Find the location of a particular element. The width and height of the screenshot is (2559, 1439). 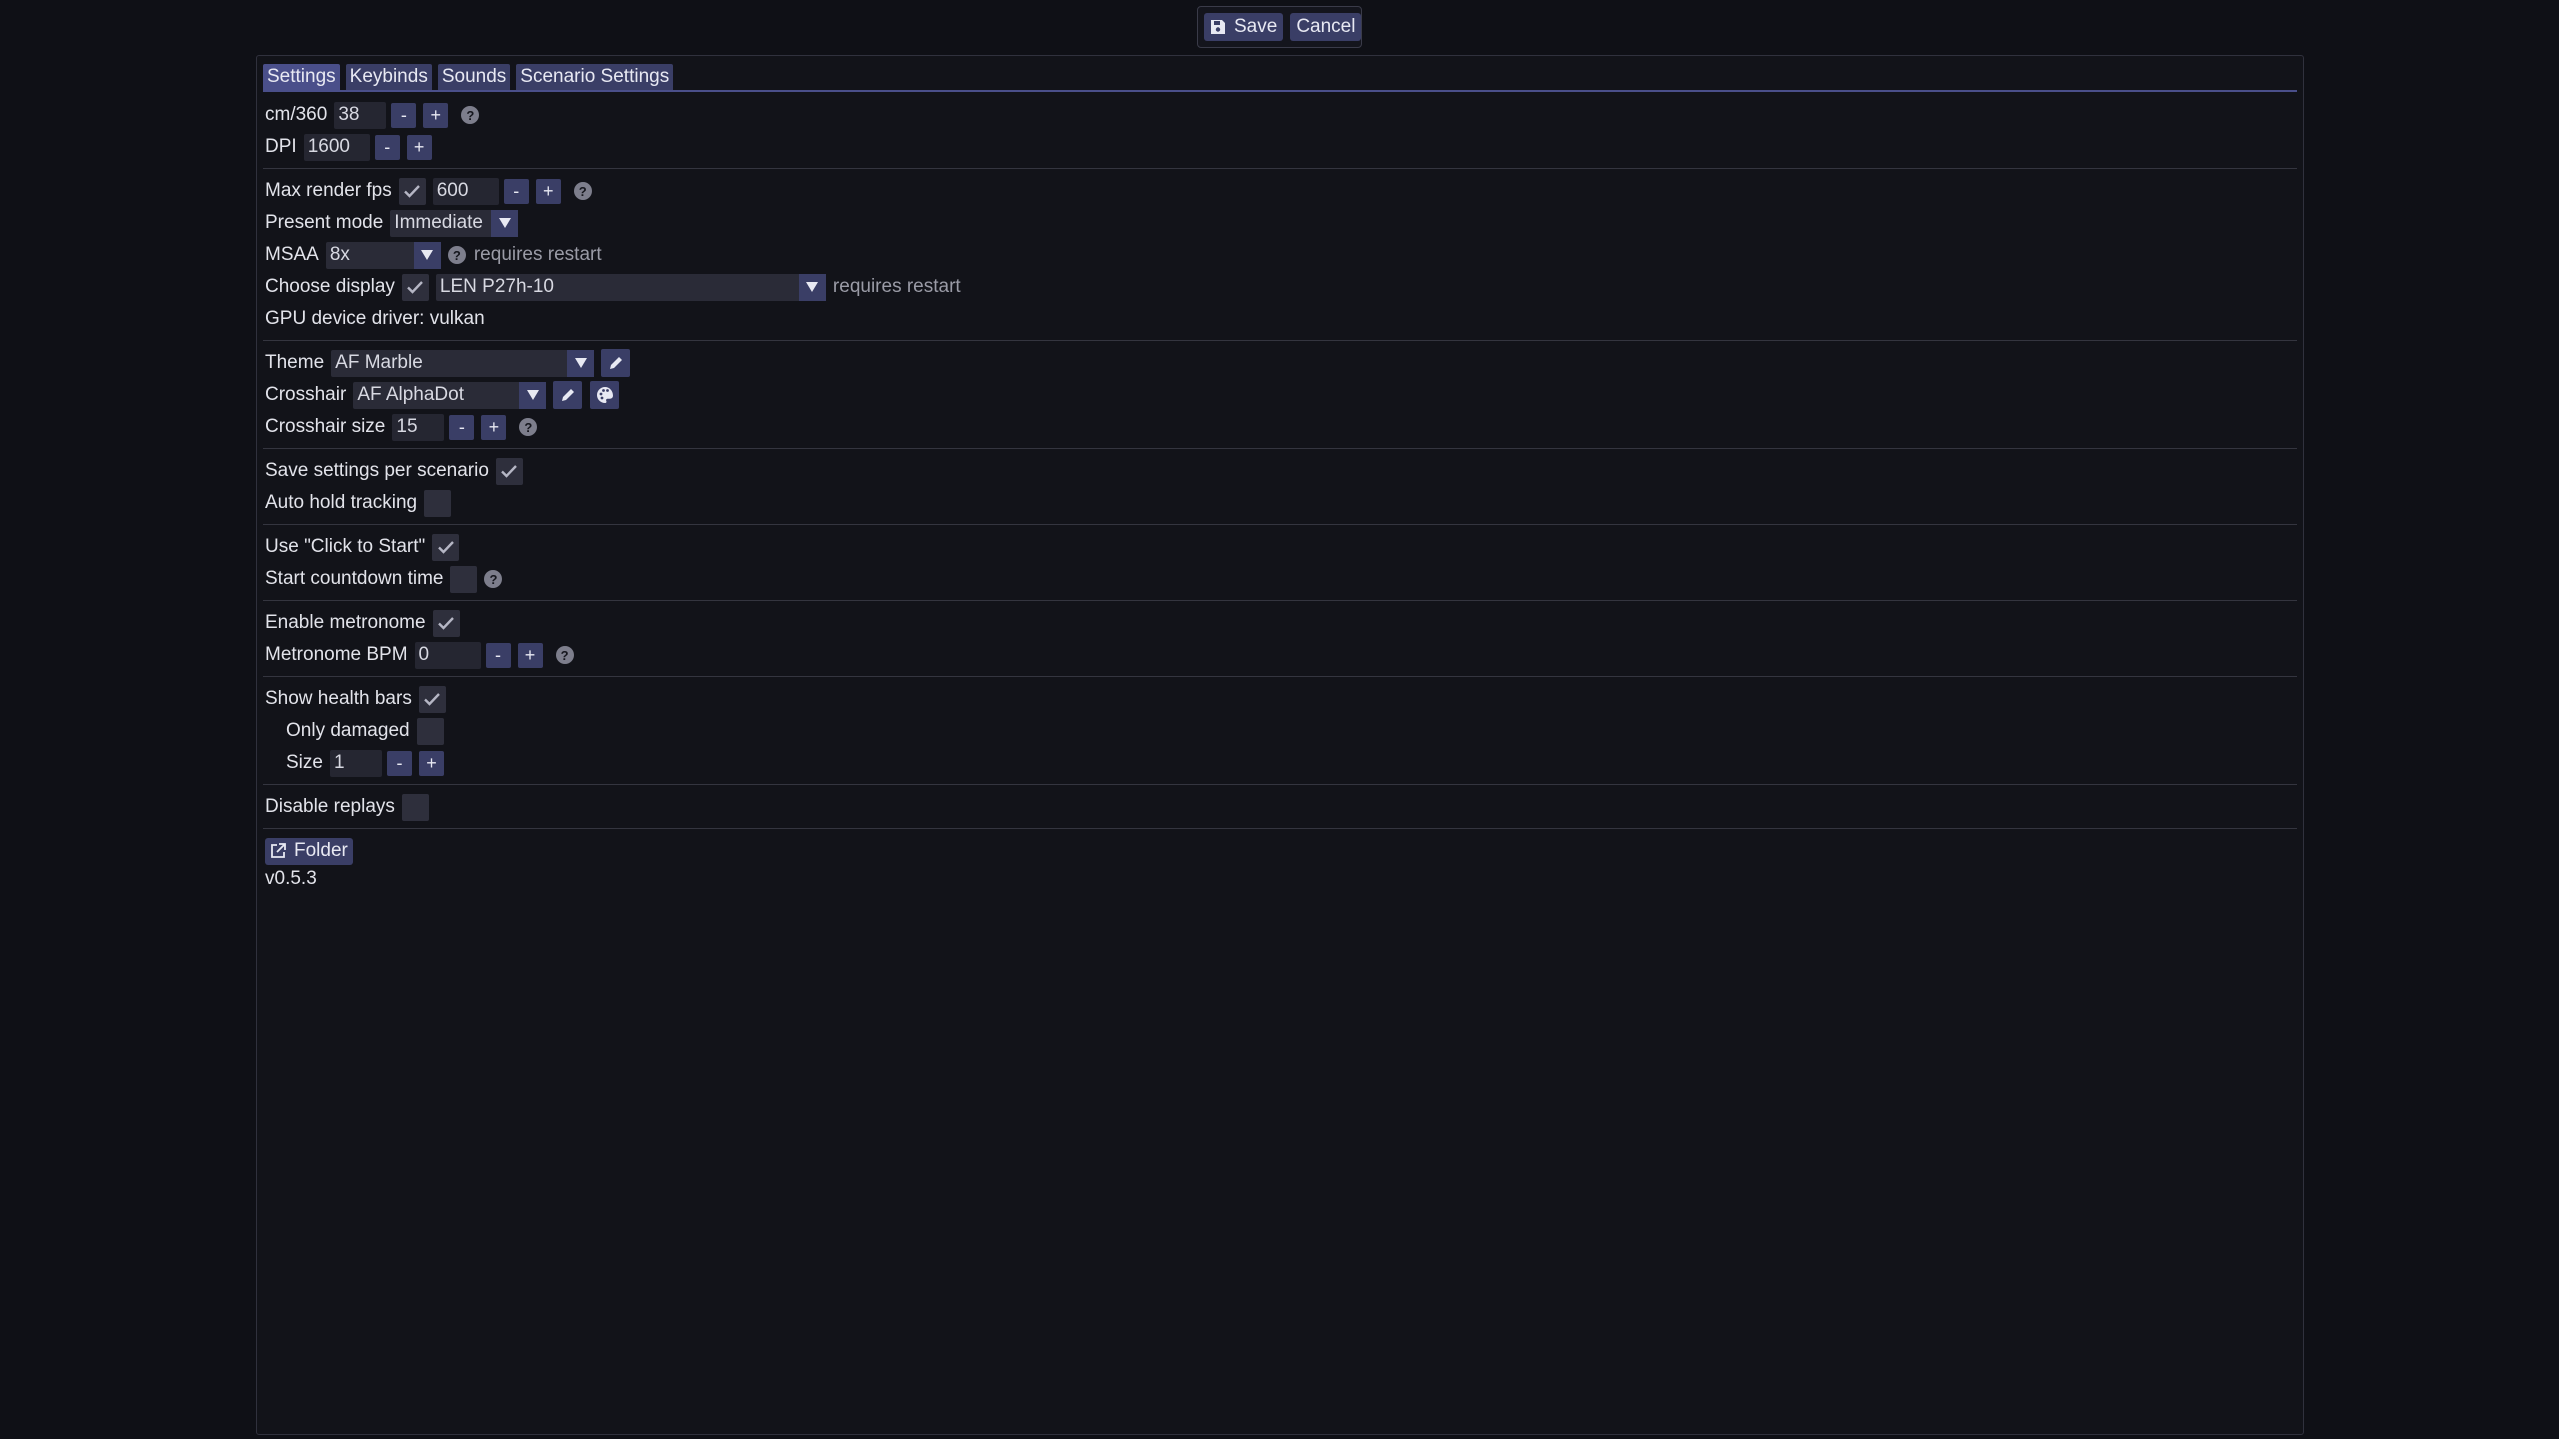

crosshair-edit-button is located at coordinates (568, 395).